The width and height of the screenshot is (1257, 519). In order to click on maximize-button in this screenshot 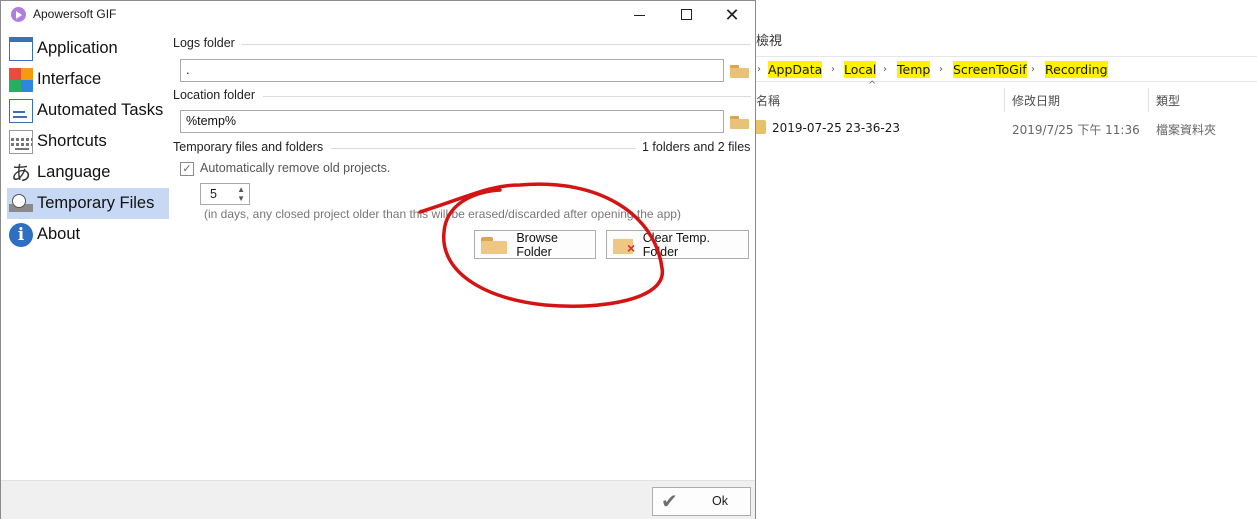, I will do `click(686, 15)`.